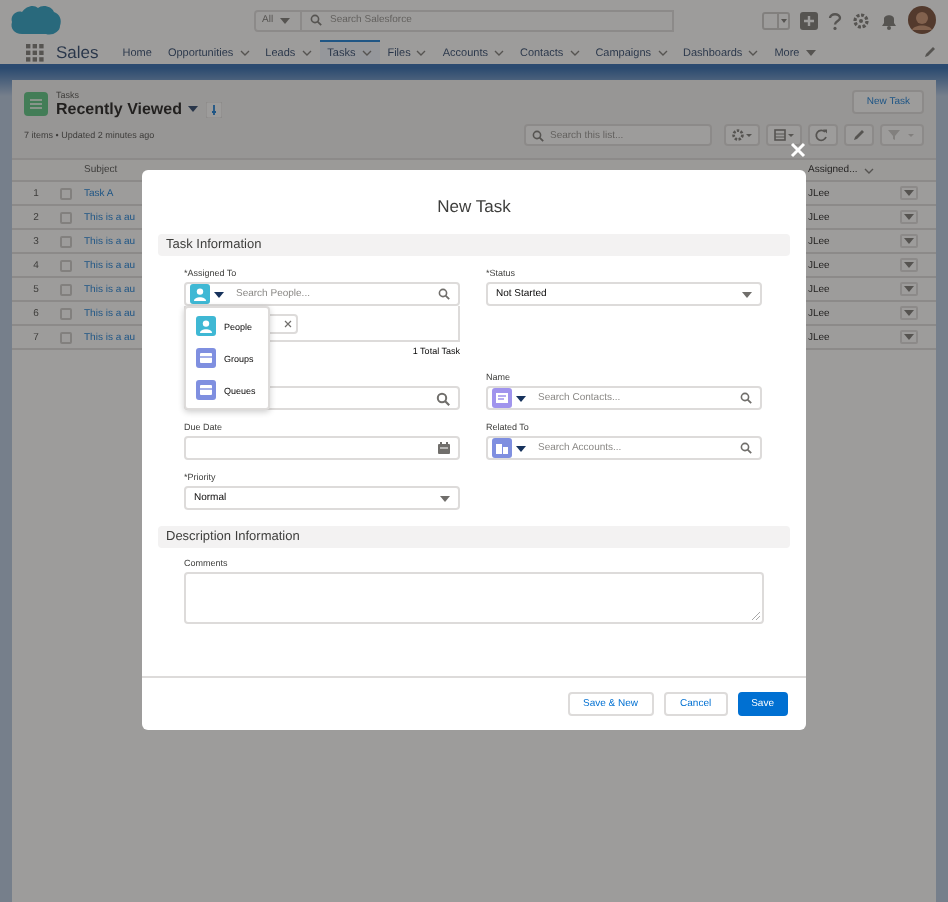 Image resolution: width=948 pixels, height=902 pixels. Describe the element at coordinates (77, 52) in the screenshot. I see `app-name: Sales` at that location.